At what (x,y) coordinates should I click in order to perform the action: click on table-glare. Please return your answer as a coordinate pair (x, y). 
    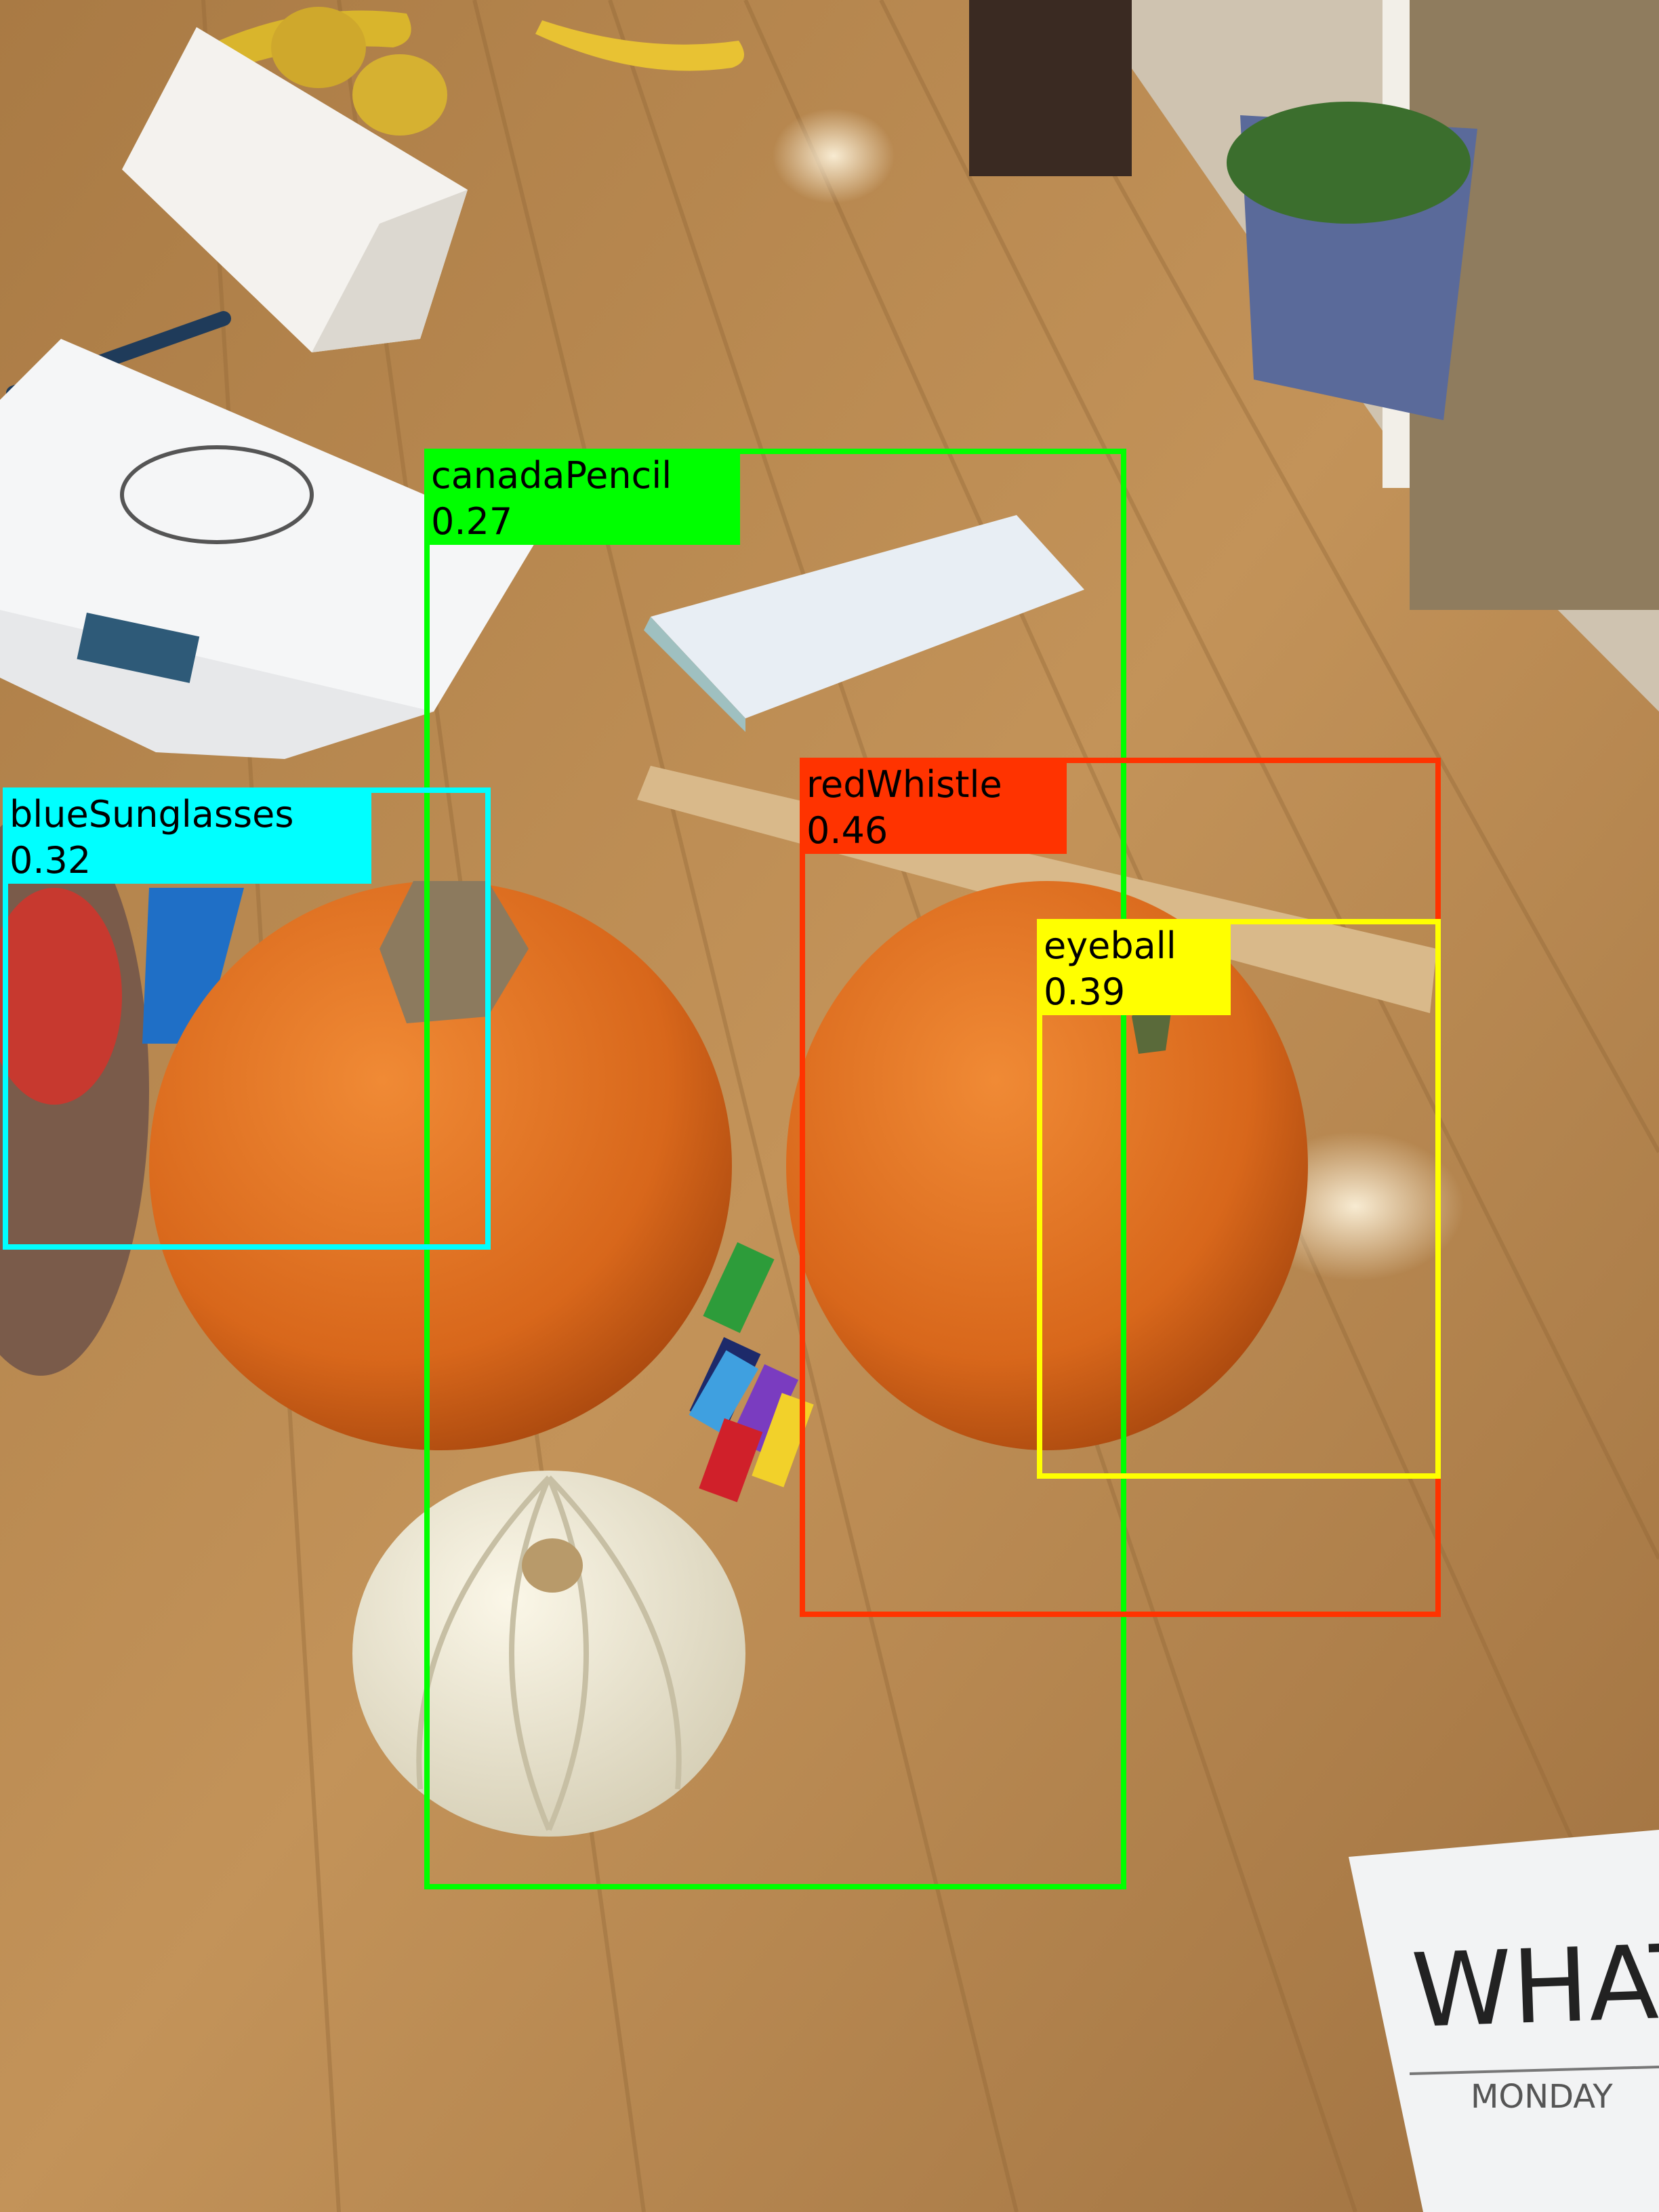
    Looking at the image, I should click on (834, 155).